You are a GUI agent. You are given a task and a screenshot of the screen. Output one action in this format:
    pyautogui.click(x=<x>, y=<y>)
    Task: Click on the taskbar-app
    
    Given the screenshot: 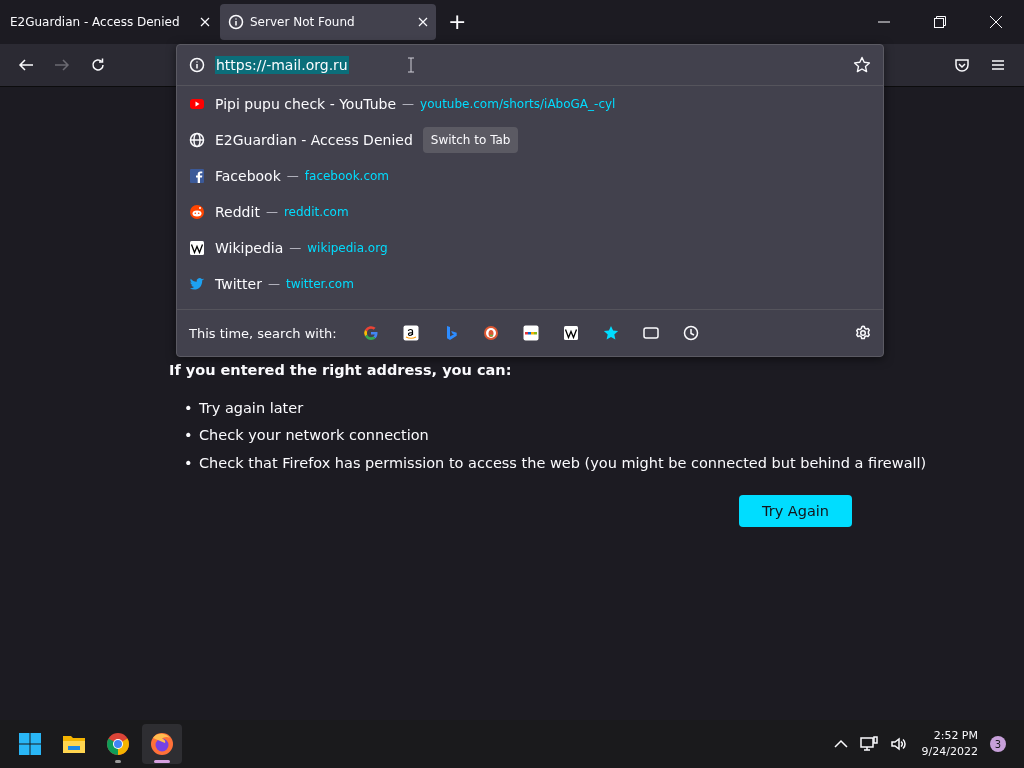 What is the action you would take?
    pyautogui.click(x=162, y=744)
    